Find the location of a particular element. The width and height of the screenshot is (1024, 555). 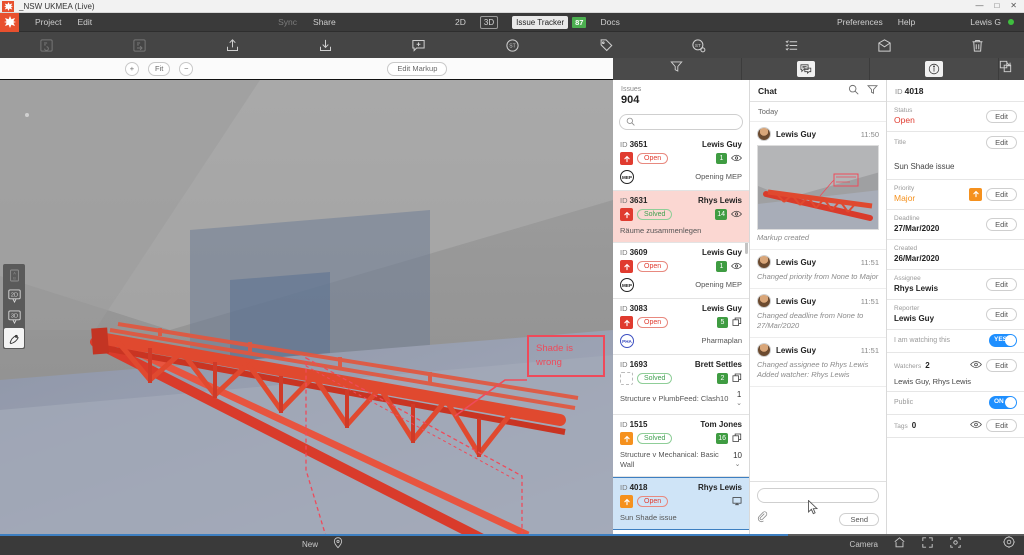

tab-issue-tracker: Issue Tracker is located at coordinates (540, 22).